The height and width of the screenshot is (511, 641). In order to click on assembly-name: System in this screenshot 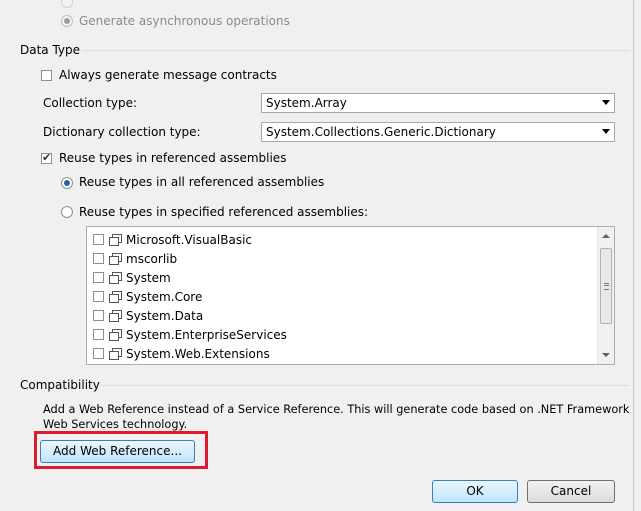, I will do `click(148, 278)`.